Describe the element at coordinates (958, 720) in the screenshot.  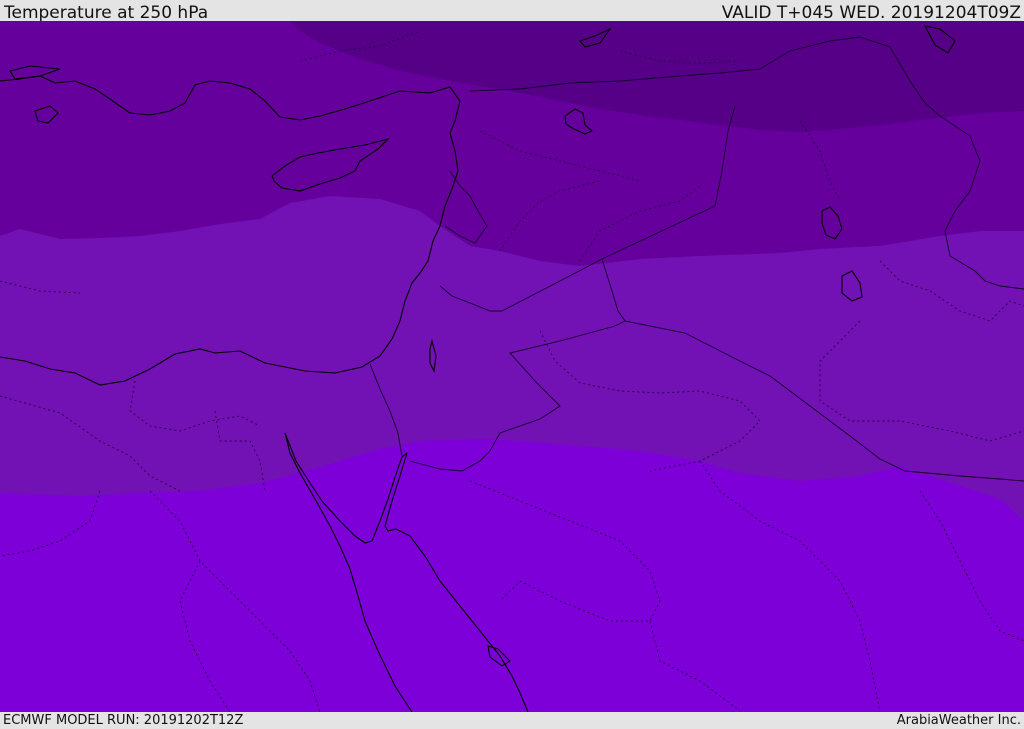
I see `credit-label: ArabiaWeather Inc.` at that location.